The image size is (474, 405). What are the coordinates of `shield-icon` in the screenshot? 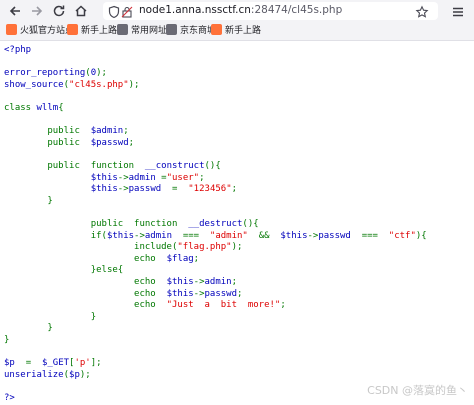 It's located at (114, 11).